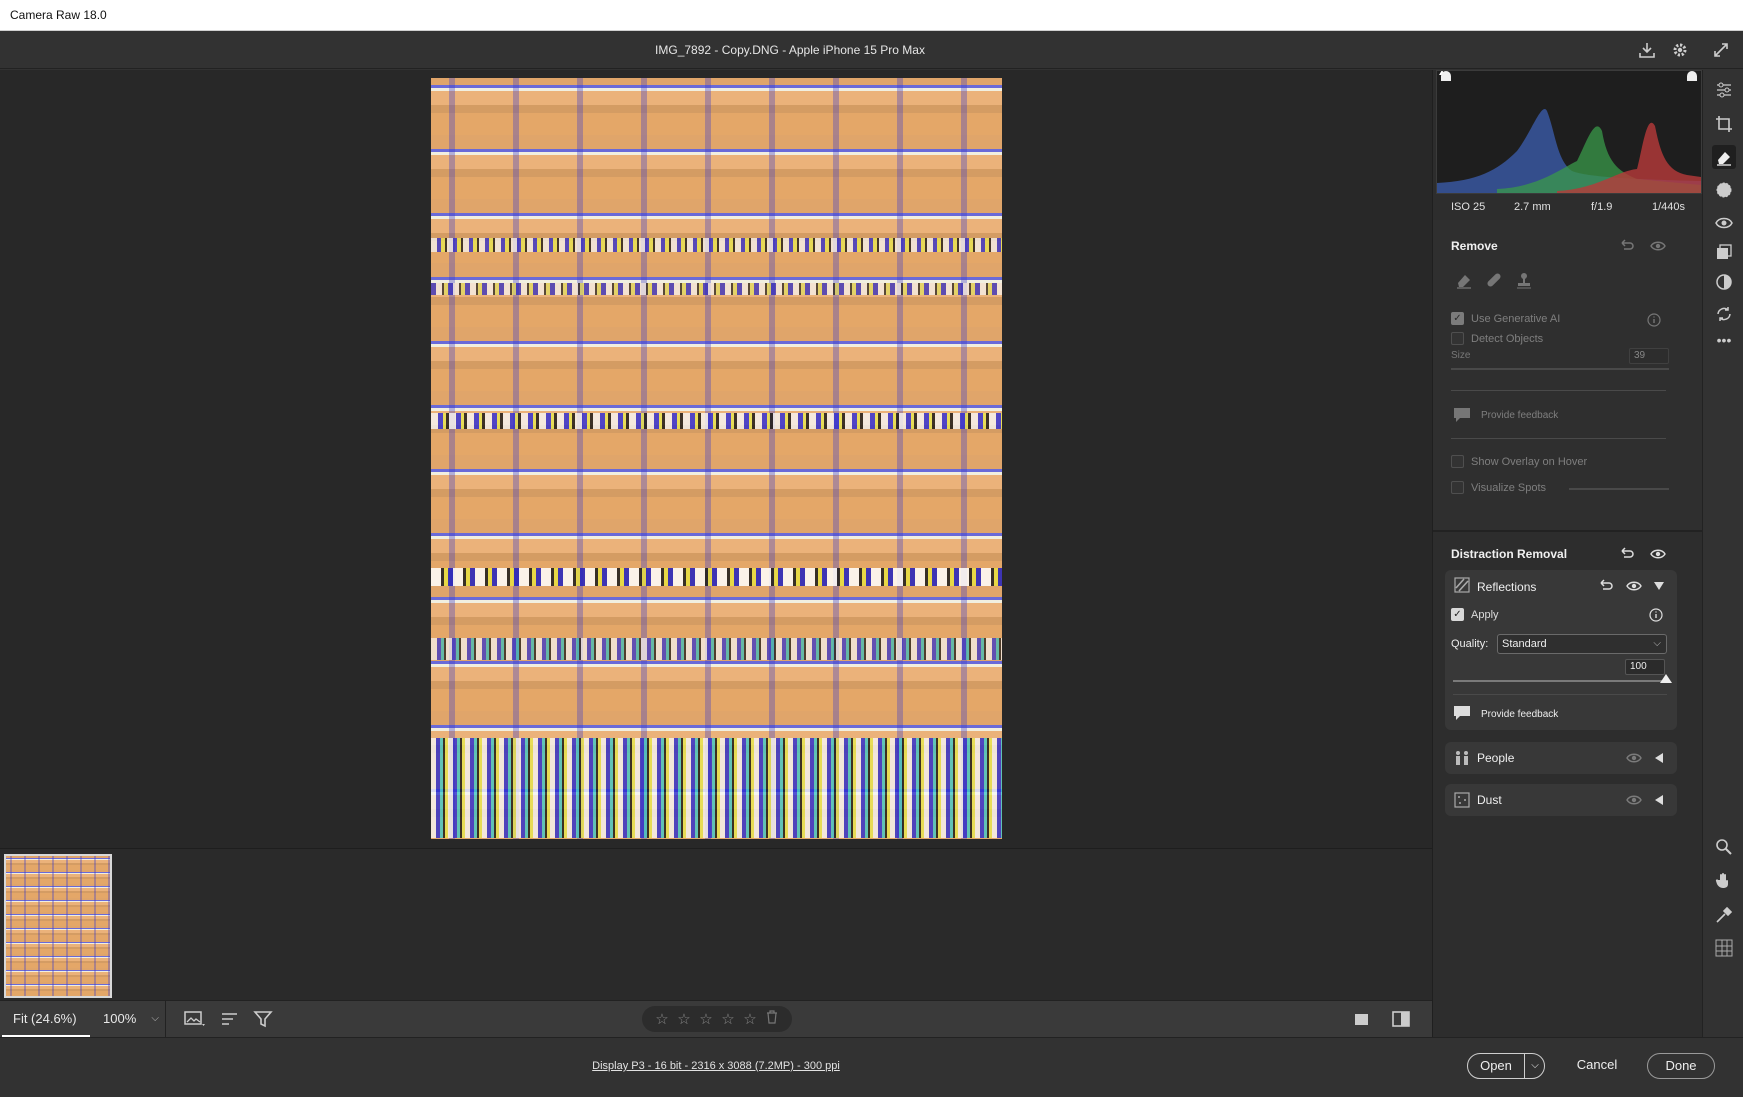 The width and height of the screenshot is (1743, 1097). What do you see at coordinates (1724, 847) in the screenshot?
I see `zoom-tool-icon` at bounding box center [1724, 847].